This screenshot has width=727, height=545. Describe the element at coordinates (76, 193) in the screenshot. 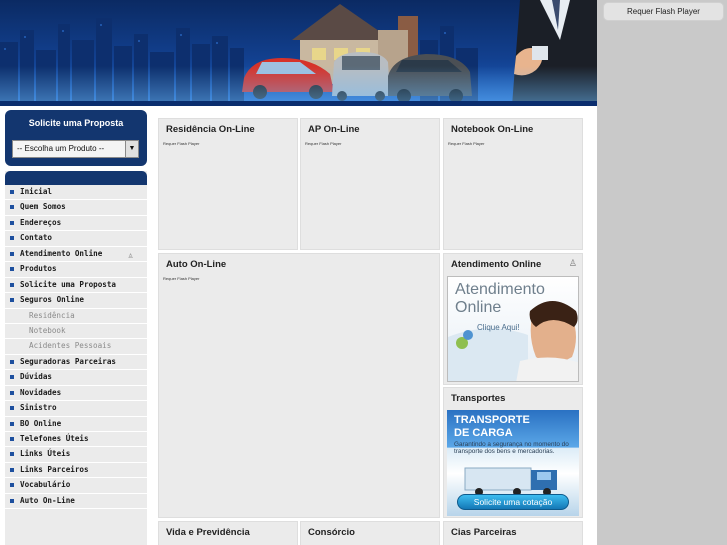

I see `menu-item: Inicial` at that location.